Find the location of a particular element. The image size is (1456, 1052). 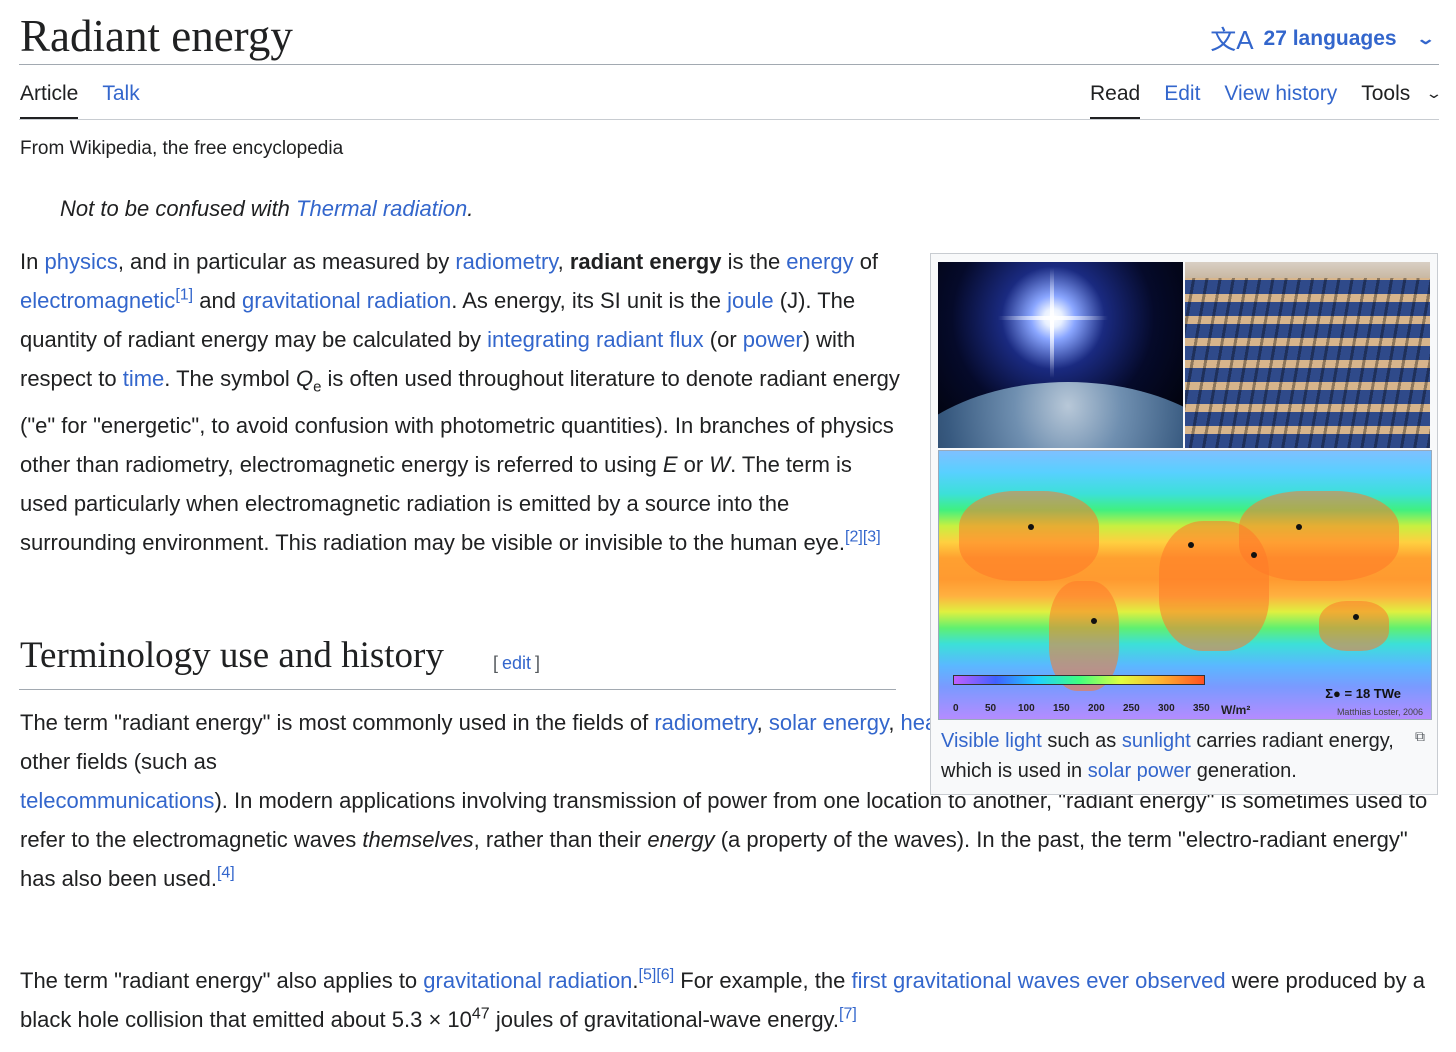

first-gravitational-waves-link: first gravitational waves ever observed is located at coordinates (1038, 980).